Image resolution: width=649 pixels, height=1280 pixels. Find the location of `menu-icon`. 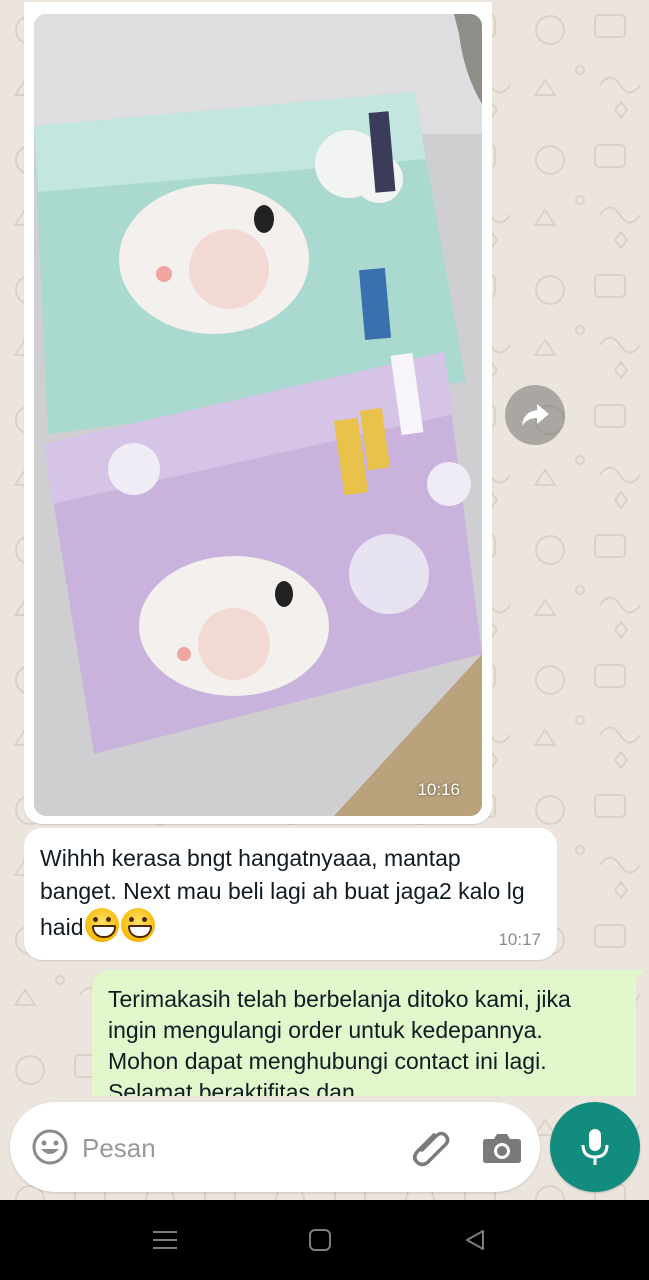

menu-icon is located at coordinates (165, 1240).